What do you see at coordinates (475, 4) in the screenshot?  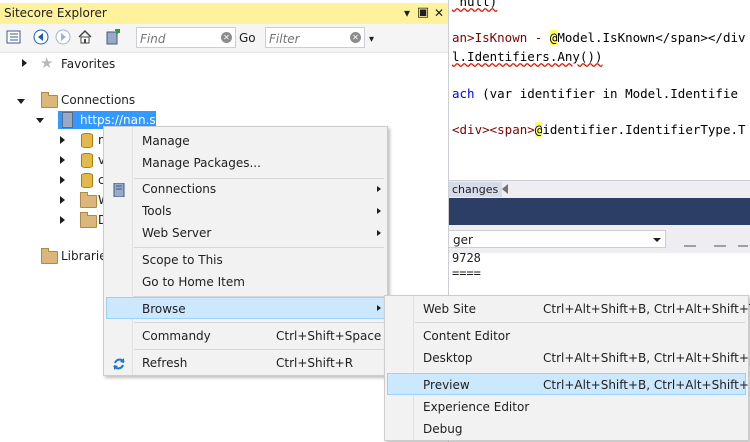 I see `code-line: null)` at bounding box center [475, 4].